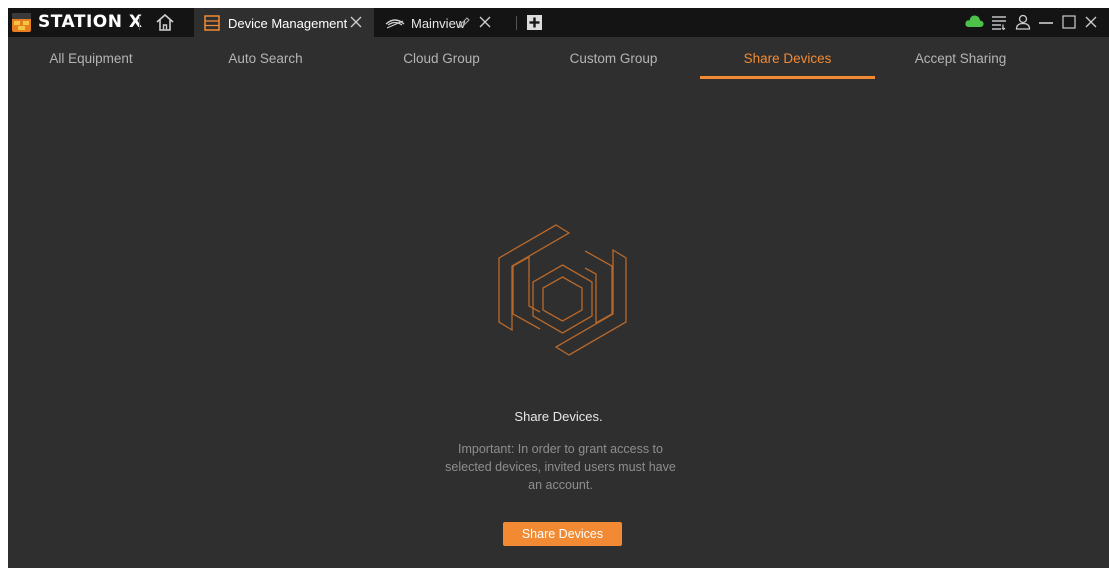 This screenshot has width=1109, height=568. What do you see at coordinates (441, 66) in the screenshot?
I see `subtab-cloud-group: Cloud Group` at bounding box center [441, 66].